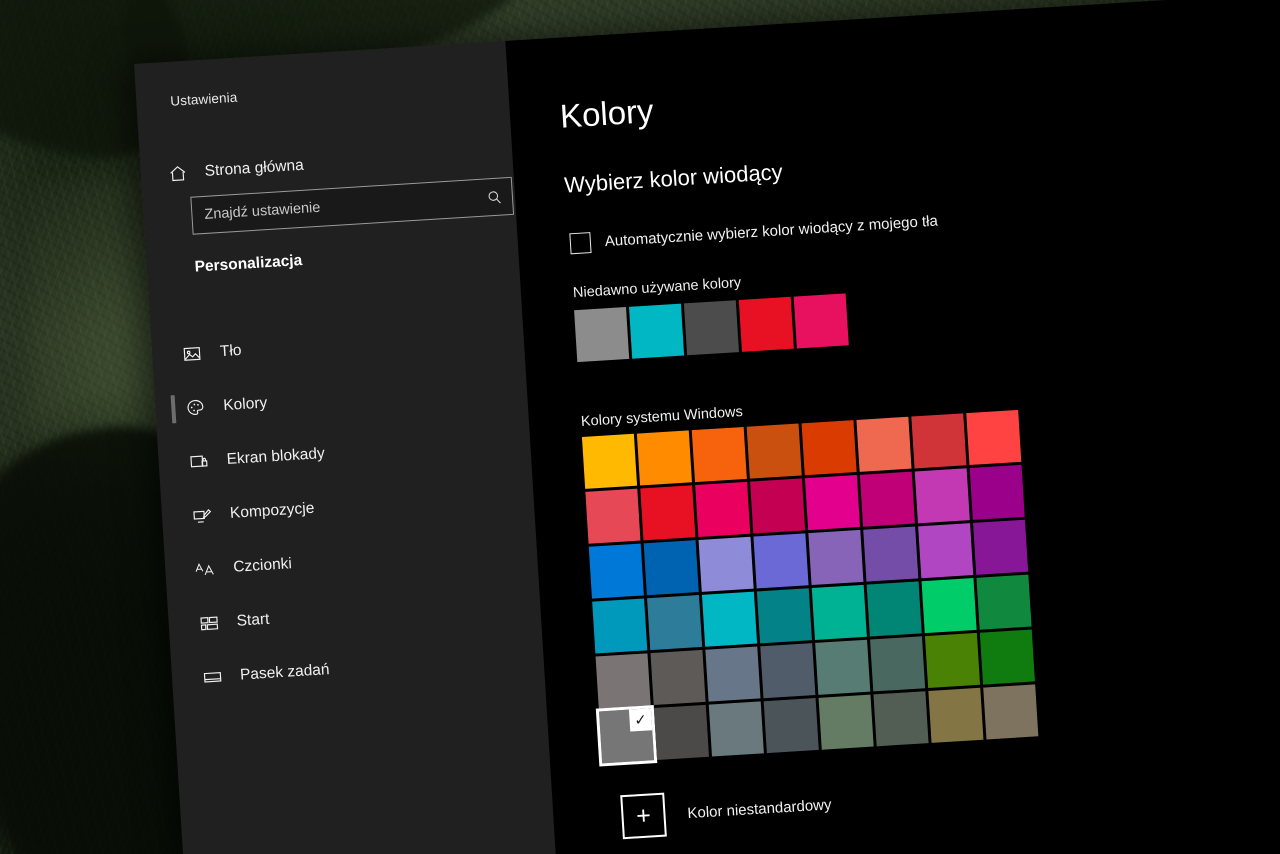 Image resolution: width=1280 pixels, height=854 pixels. Describe the element at coordinates (493, 196) in the screenshot. I see `search-icon` at that location.